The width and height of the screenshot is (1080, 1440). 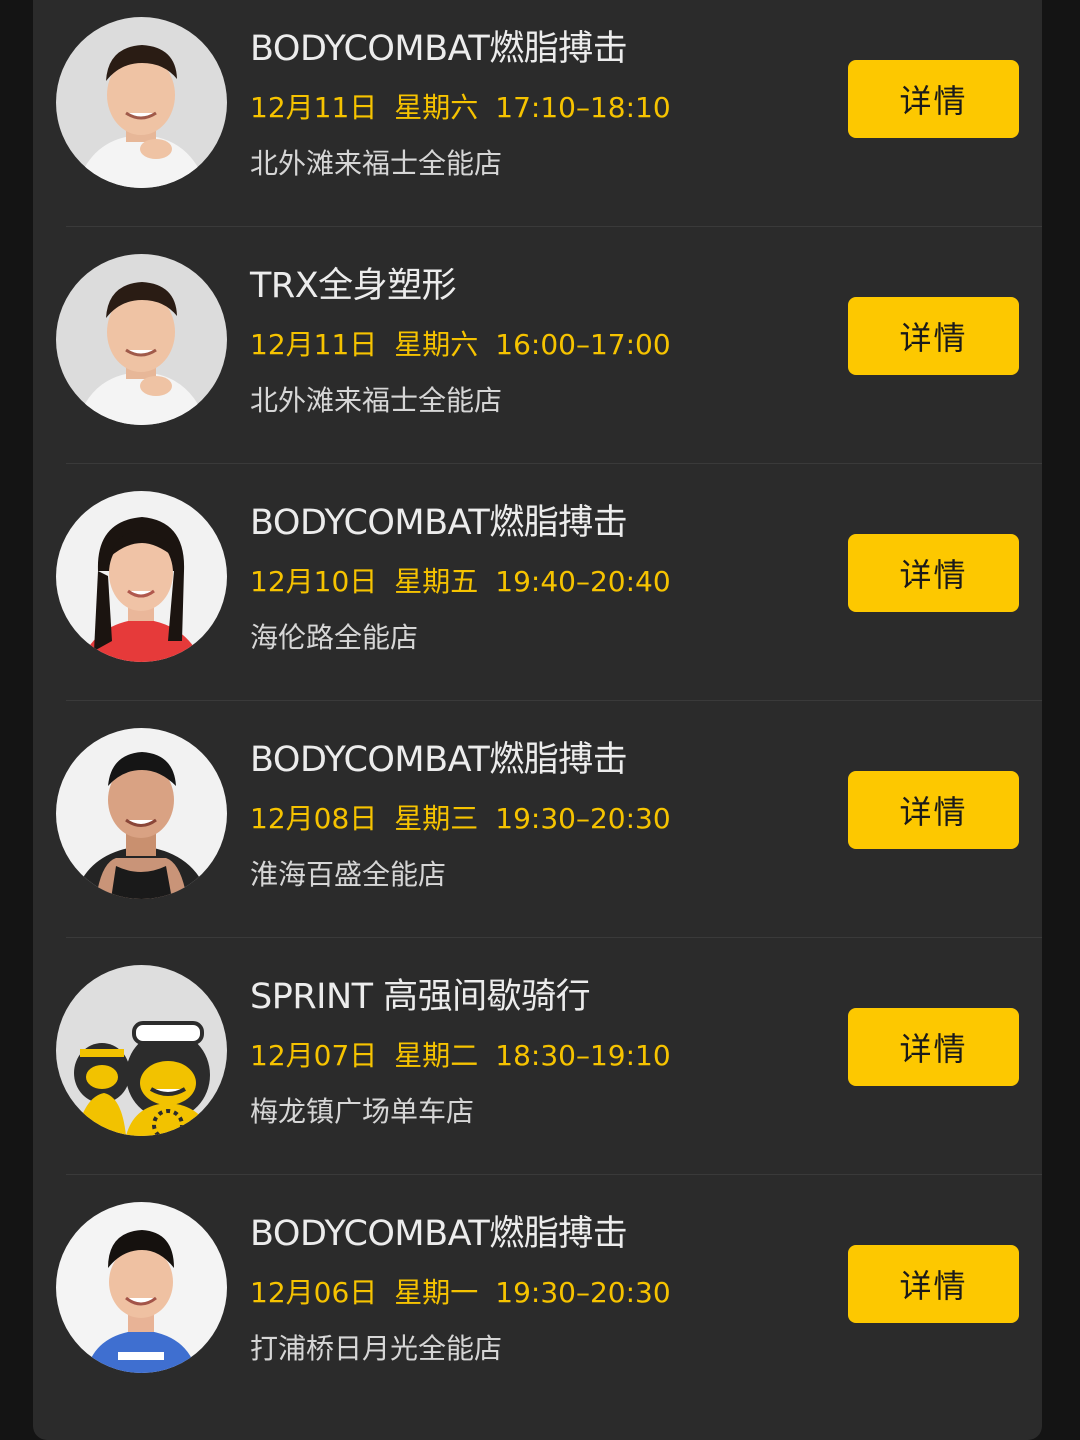 I want to click on class-date: 12月08日, so click(x=314, y=818).